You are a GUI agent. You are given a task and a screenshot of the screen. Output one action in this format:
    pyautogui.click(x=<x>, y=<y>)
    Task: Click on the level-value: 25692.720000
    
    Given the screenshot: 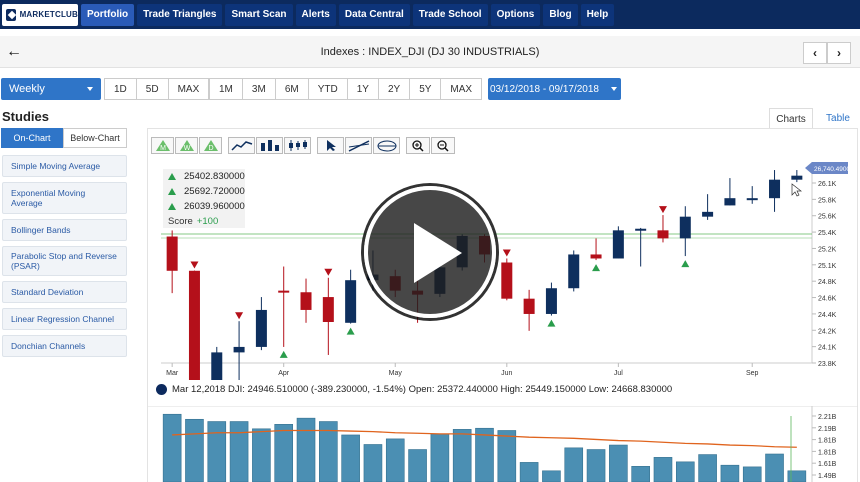 What is the action you would take?
    pyautogui.click(x=214, y=191)
    